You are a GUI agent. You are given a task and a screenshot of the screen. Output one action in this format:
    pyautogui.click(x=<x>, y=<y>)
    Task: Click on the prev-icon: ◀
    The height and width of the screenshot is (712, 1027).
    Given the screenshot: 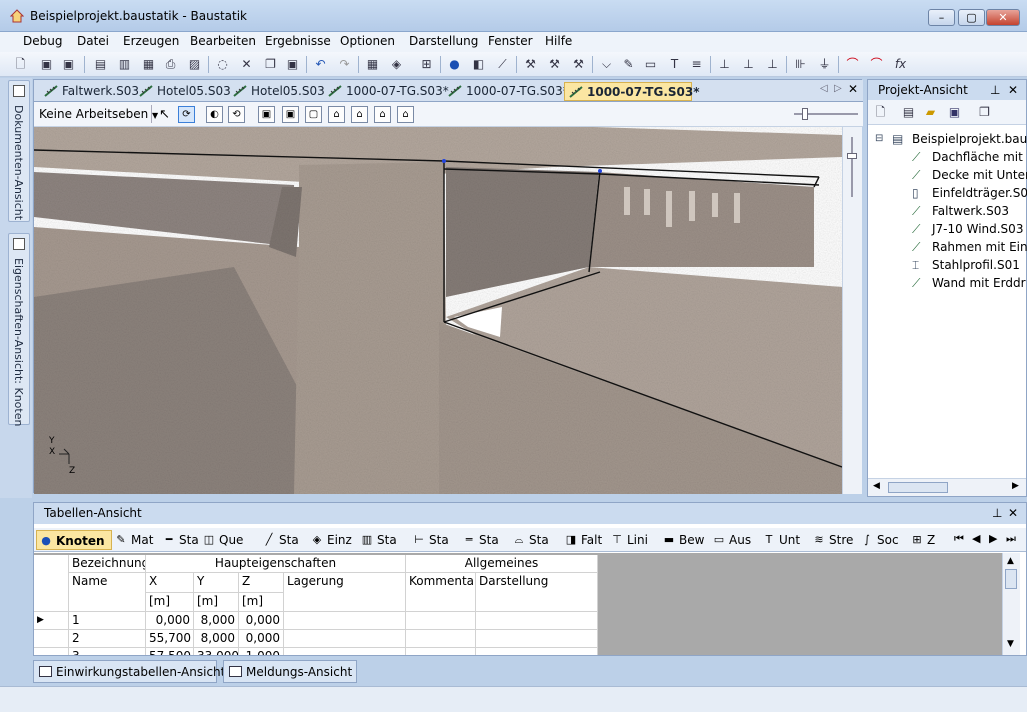 What is the action you would take?
    pyautogui.click(x=976, y=538)
    